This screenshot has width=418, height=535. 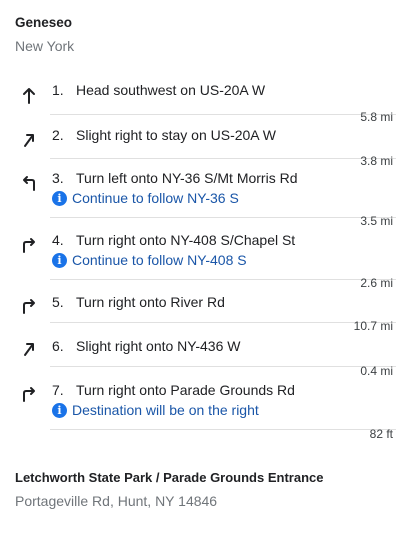 What do you see at coordinates (209, 315) in the screenshot?
I see `direction-step: 5. Turn right onto River Rd 10.7 mi` at bounding box center [209, 315].